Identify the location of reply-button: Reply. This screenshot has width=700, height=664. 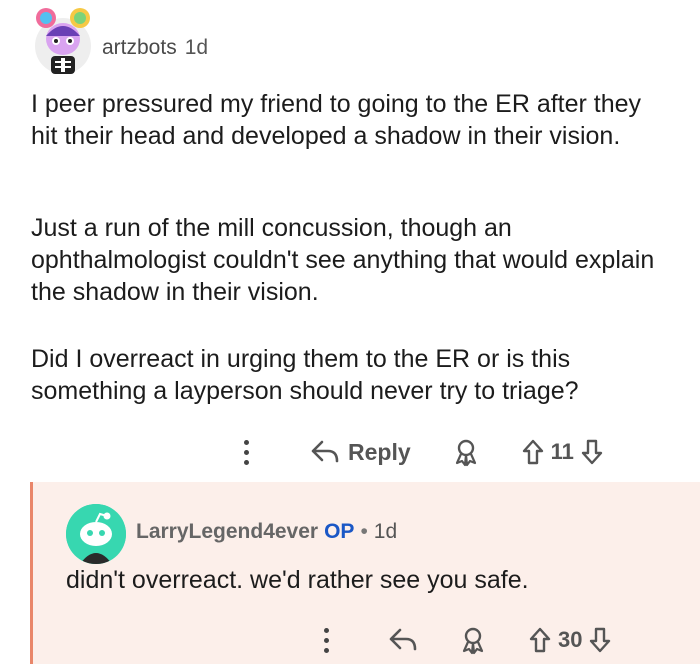
(360, 452).